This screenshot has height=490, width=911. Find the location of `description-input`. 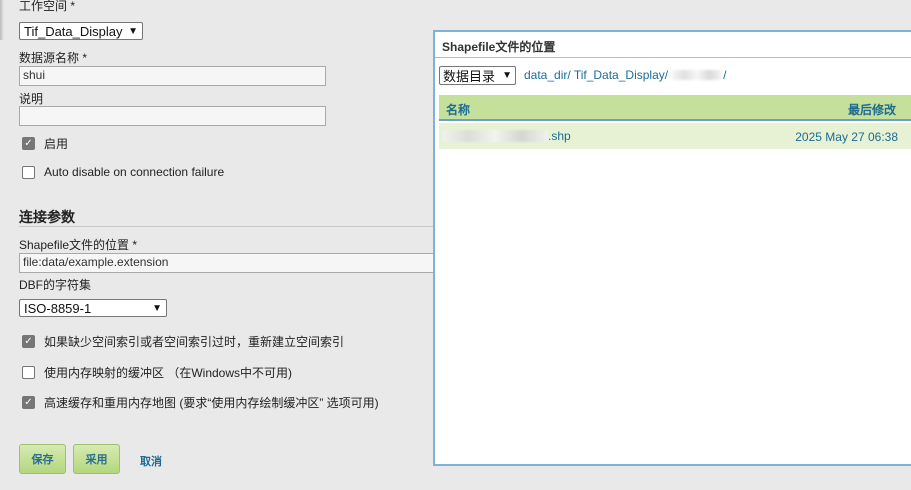

description-input is located at coordinates (172, 116).